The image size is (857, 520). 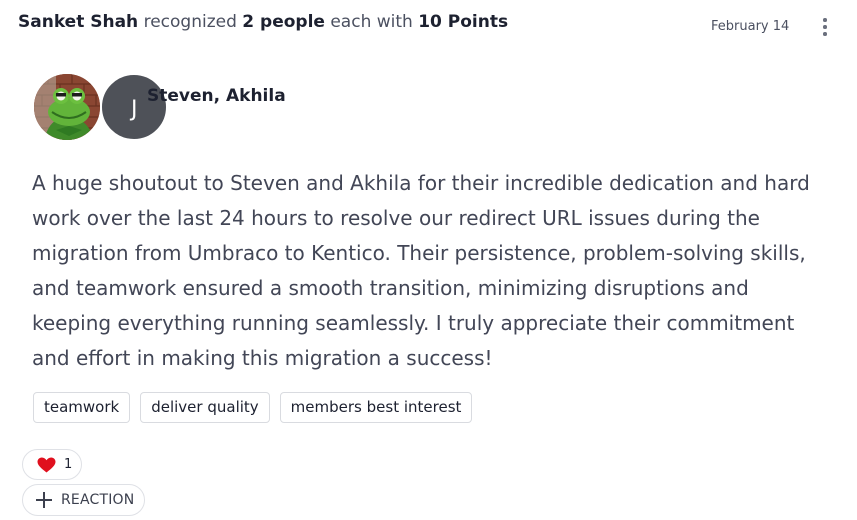 I want to click on avatar-initial: J, so click(x=134, y=107).